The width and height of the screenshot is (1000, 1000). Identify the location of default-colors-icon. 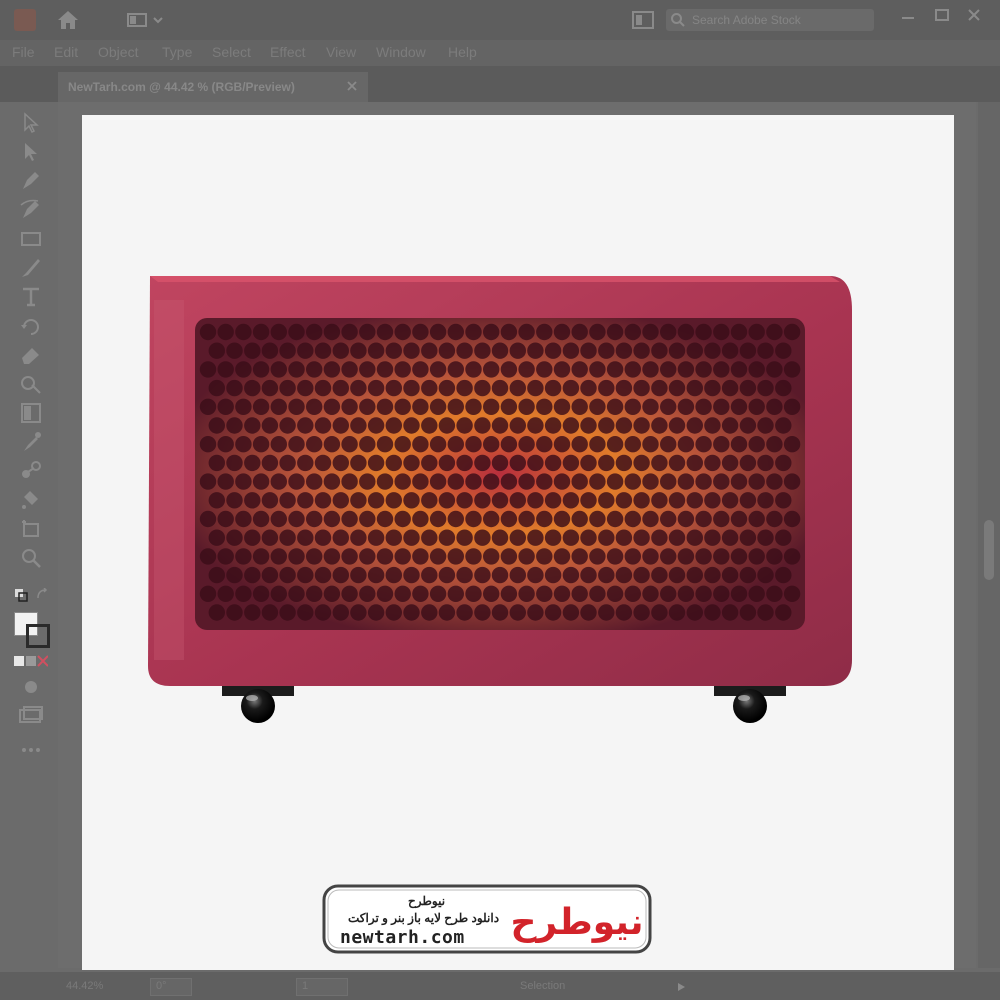
(21, 595).